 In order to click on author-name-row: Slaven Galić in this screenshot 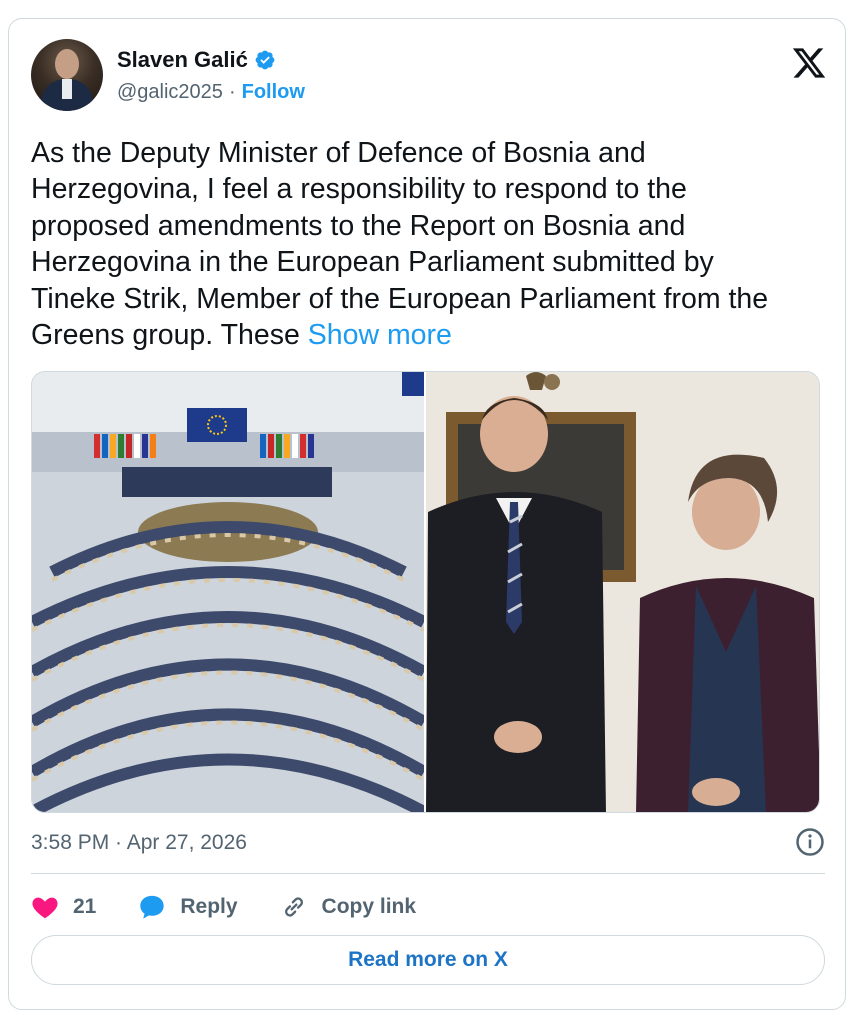, I will do `click(196, 60)`.